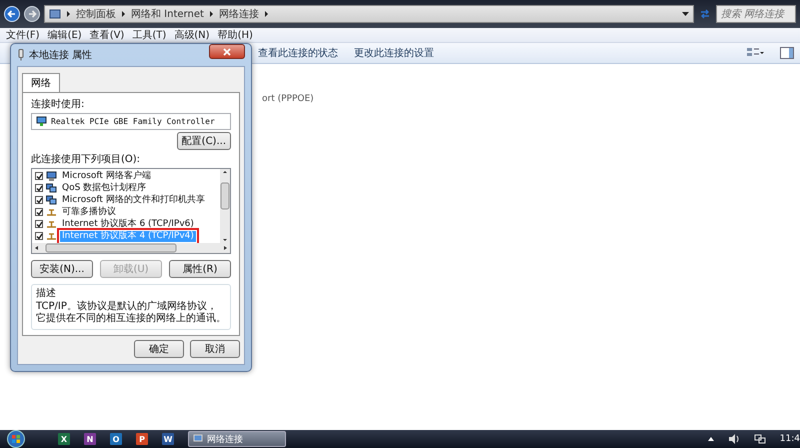  I want to click on taskbar-window-button: 网络连接, so click(237, 439).